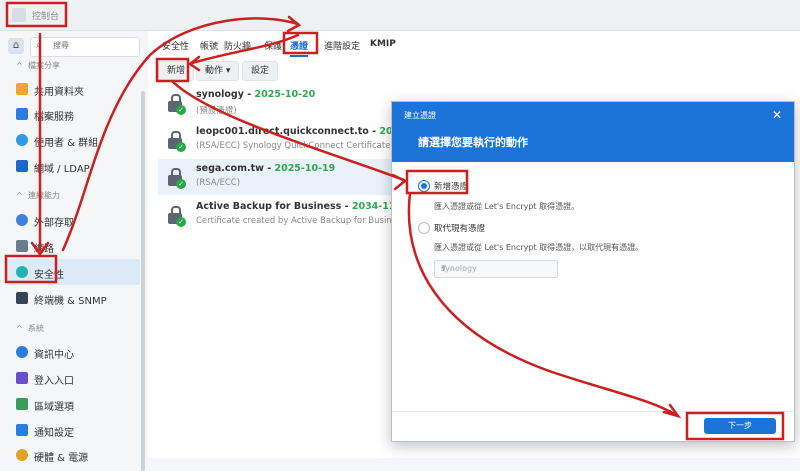 This screenshot has height=471, width=800. What do you see at coordinates (22, 246) in the screenshot?
I see `network-icon` at bounding box center [22, 246].